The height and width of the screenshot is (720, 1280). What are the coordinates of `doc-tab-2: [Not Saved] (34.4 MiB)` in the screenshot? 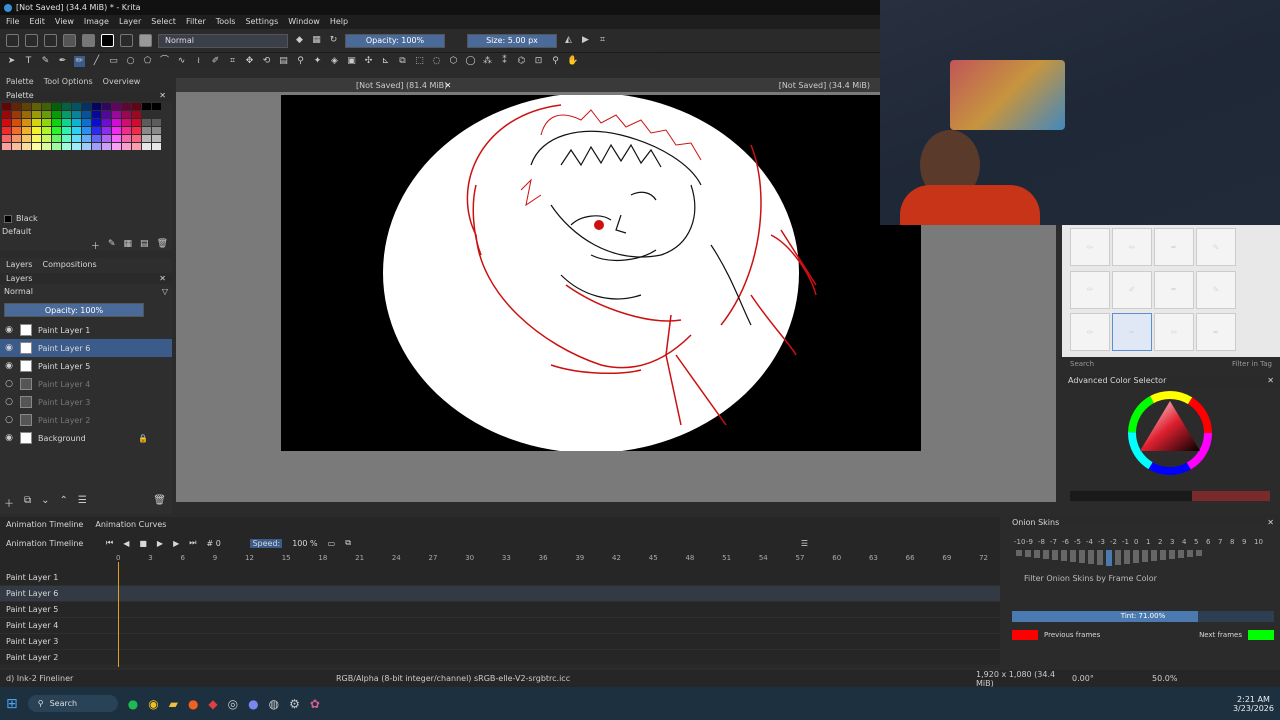 It's located at (824, 85).